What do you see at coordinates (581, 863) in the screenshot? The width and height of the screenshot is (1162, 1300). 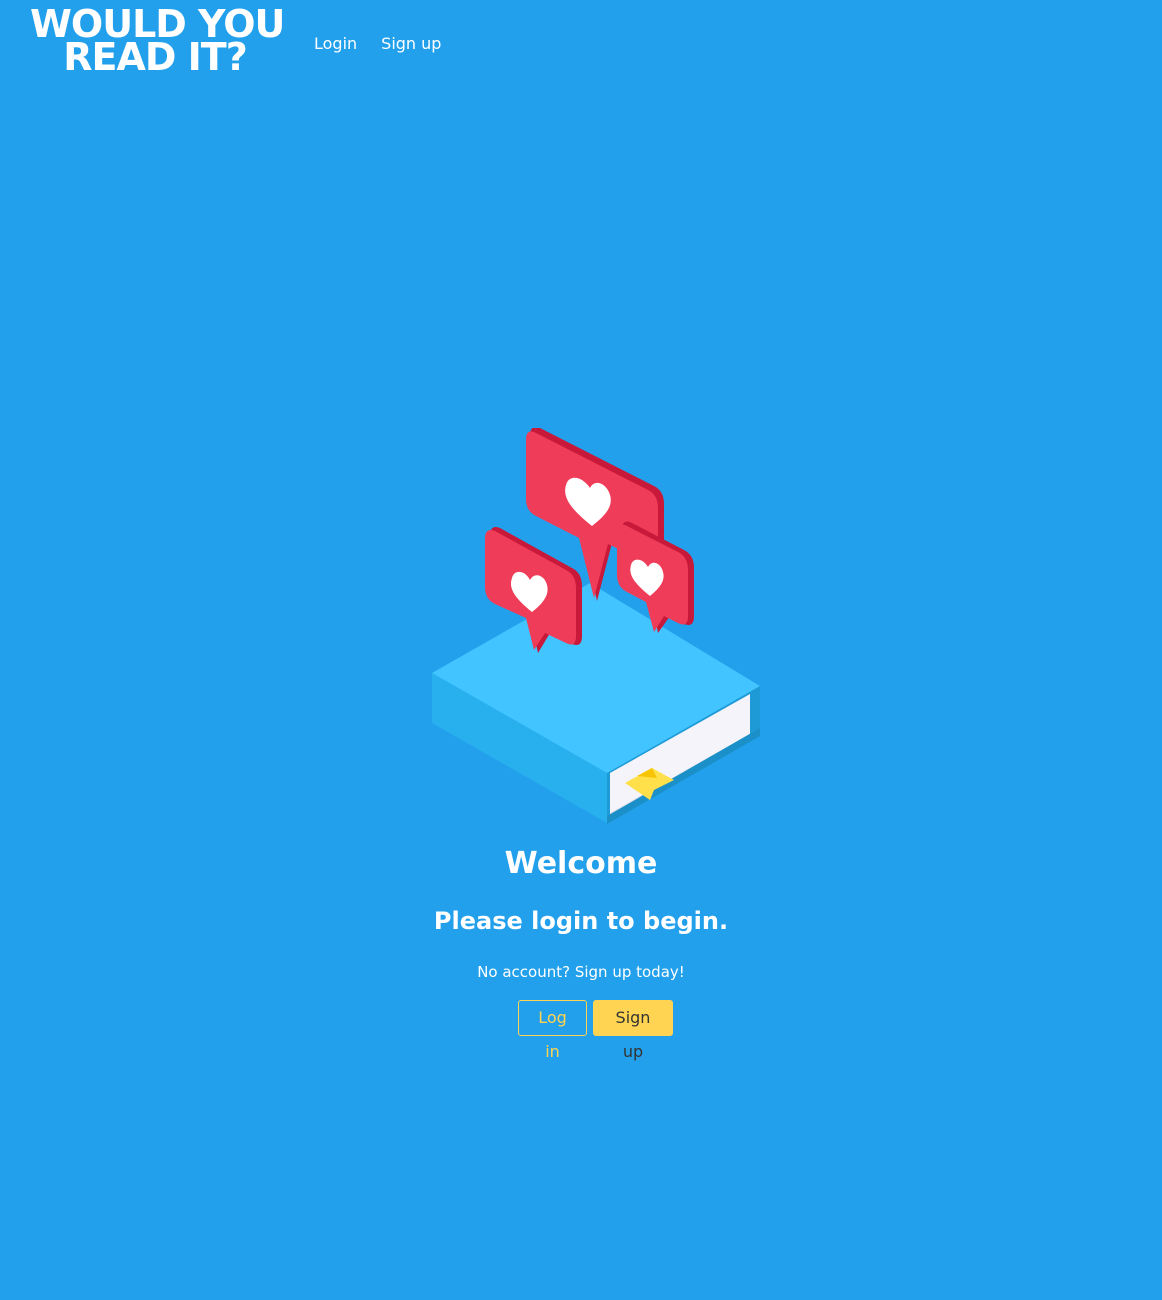 I see `welcome-heading: Welcome` at bounding box center [581, 863].